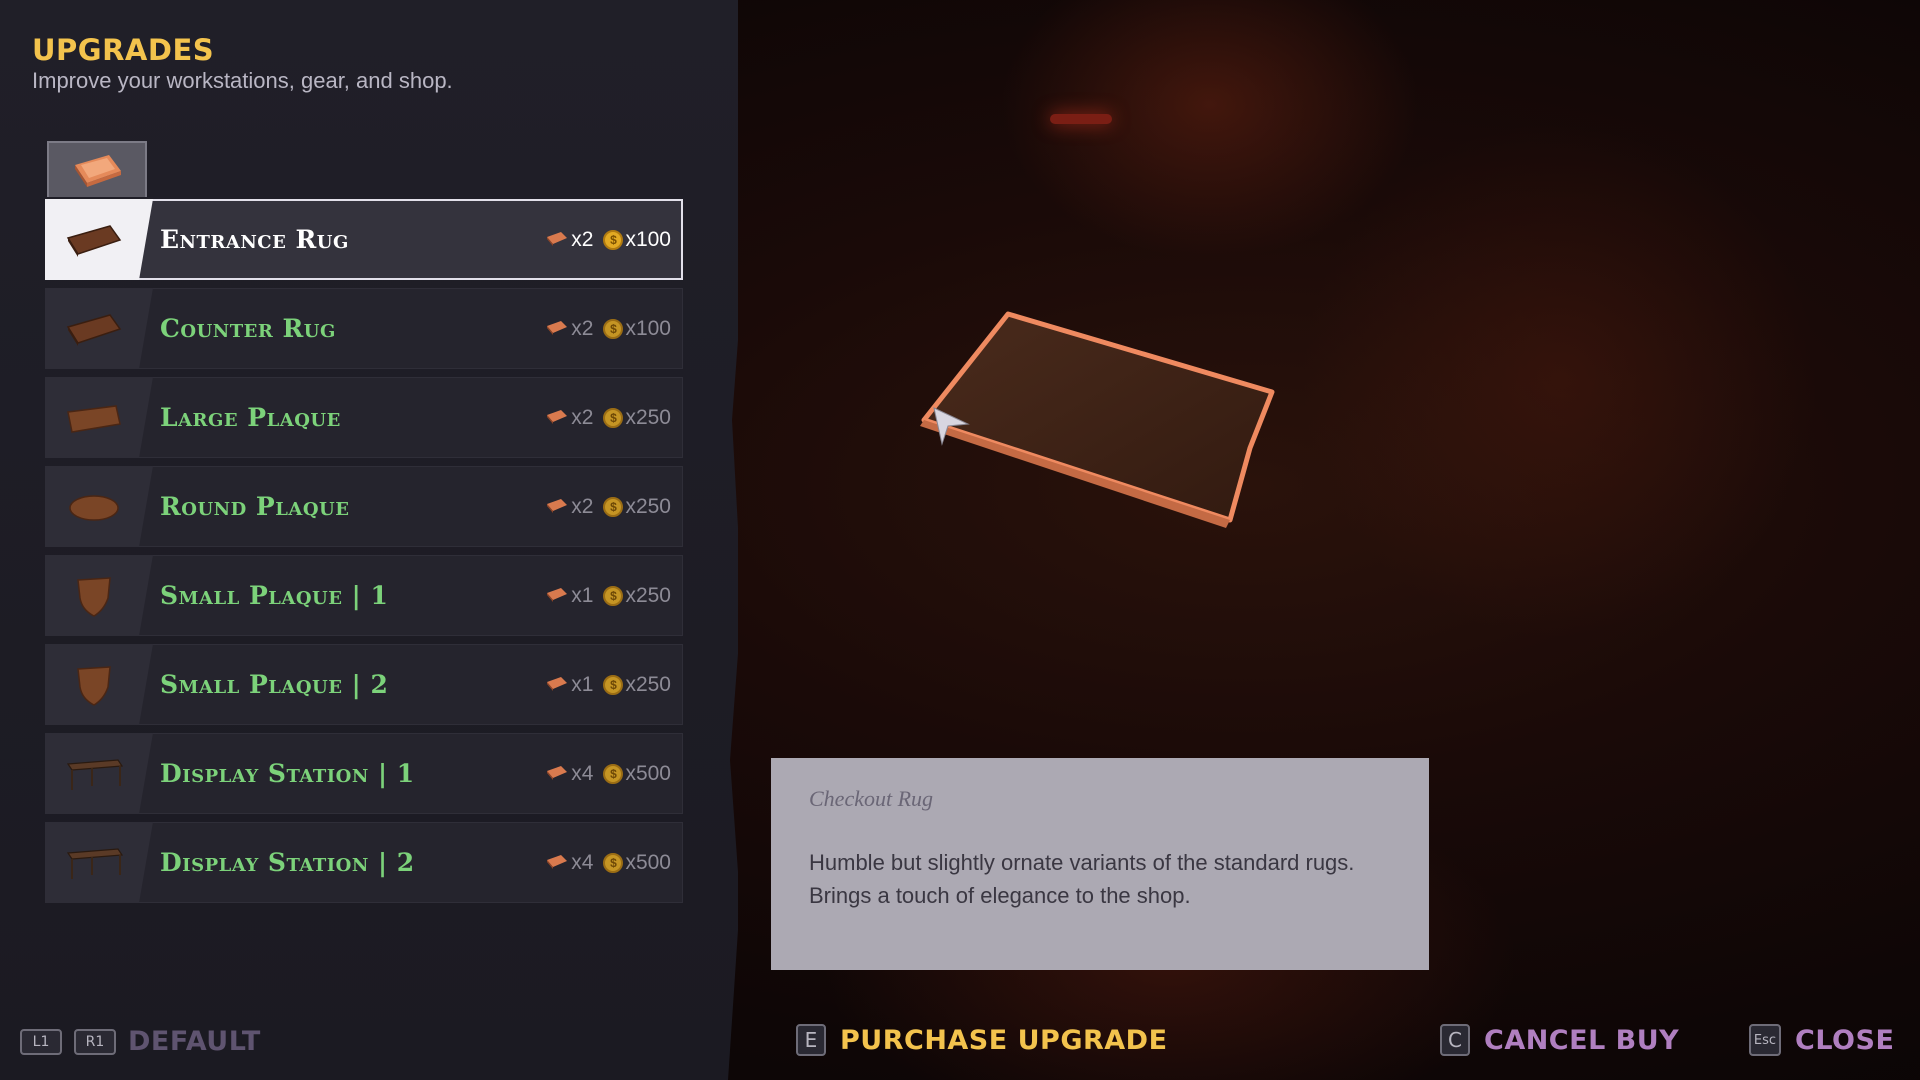 The image size is (1920, 1080). I want to click on category-tab-materials, so click(97, 169).